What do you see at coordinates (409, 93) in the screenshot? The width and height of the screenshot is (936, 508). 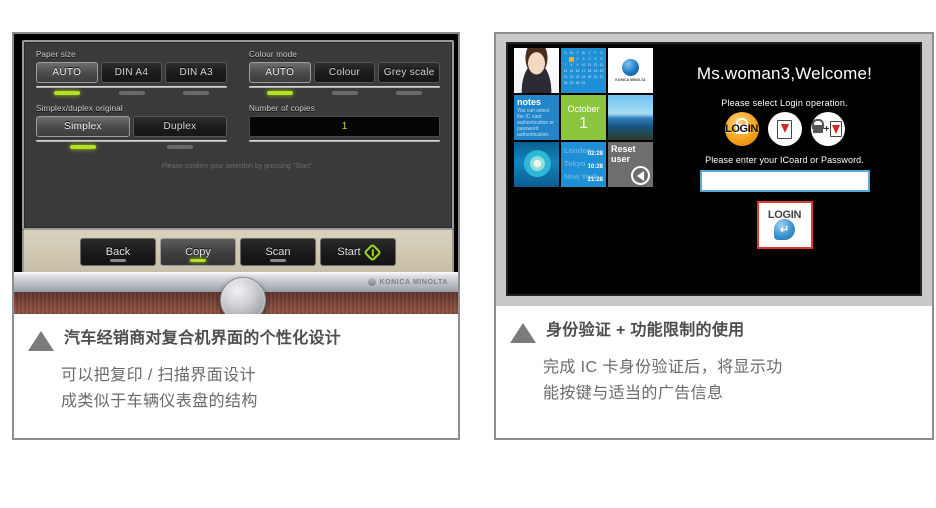 I see `indicator-colour-grey` at bounding box center [409, 93].